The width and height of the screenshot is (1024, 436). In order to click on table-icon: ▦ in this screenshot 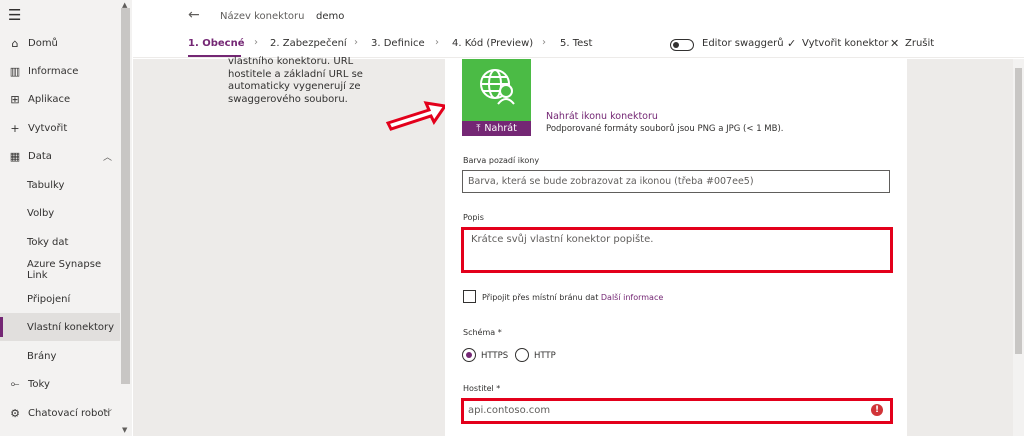, I will do `click(15, 156)`.